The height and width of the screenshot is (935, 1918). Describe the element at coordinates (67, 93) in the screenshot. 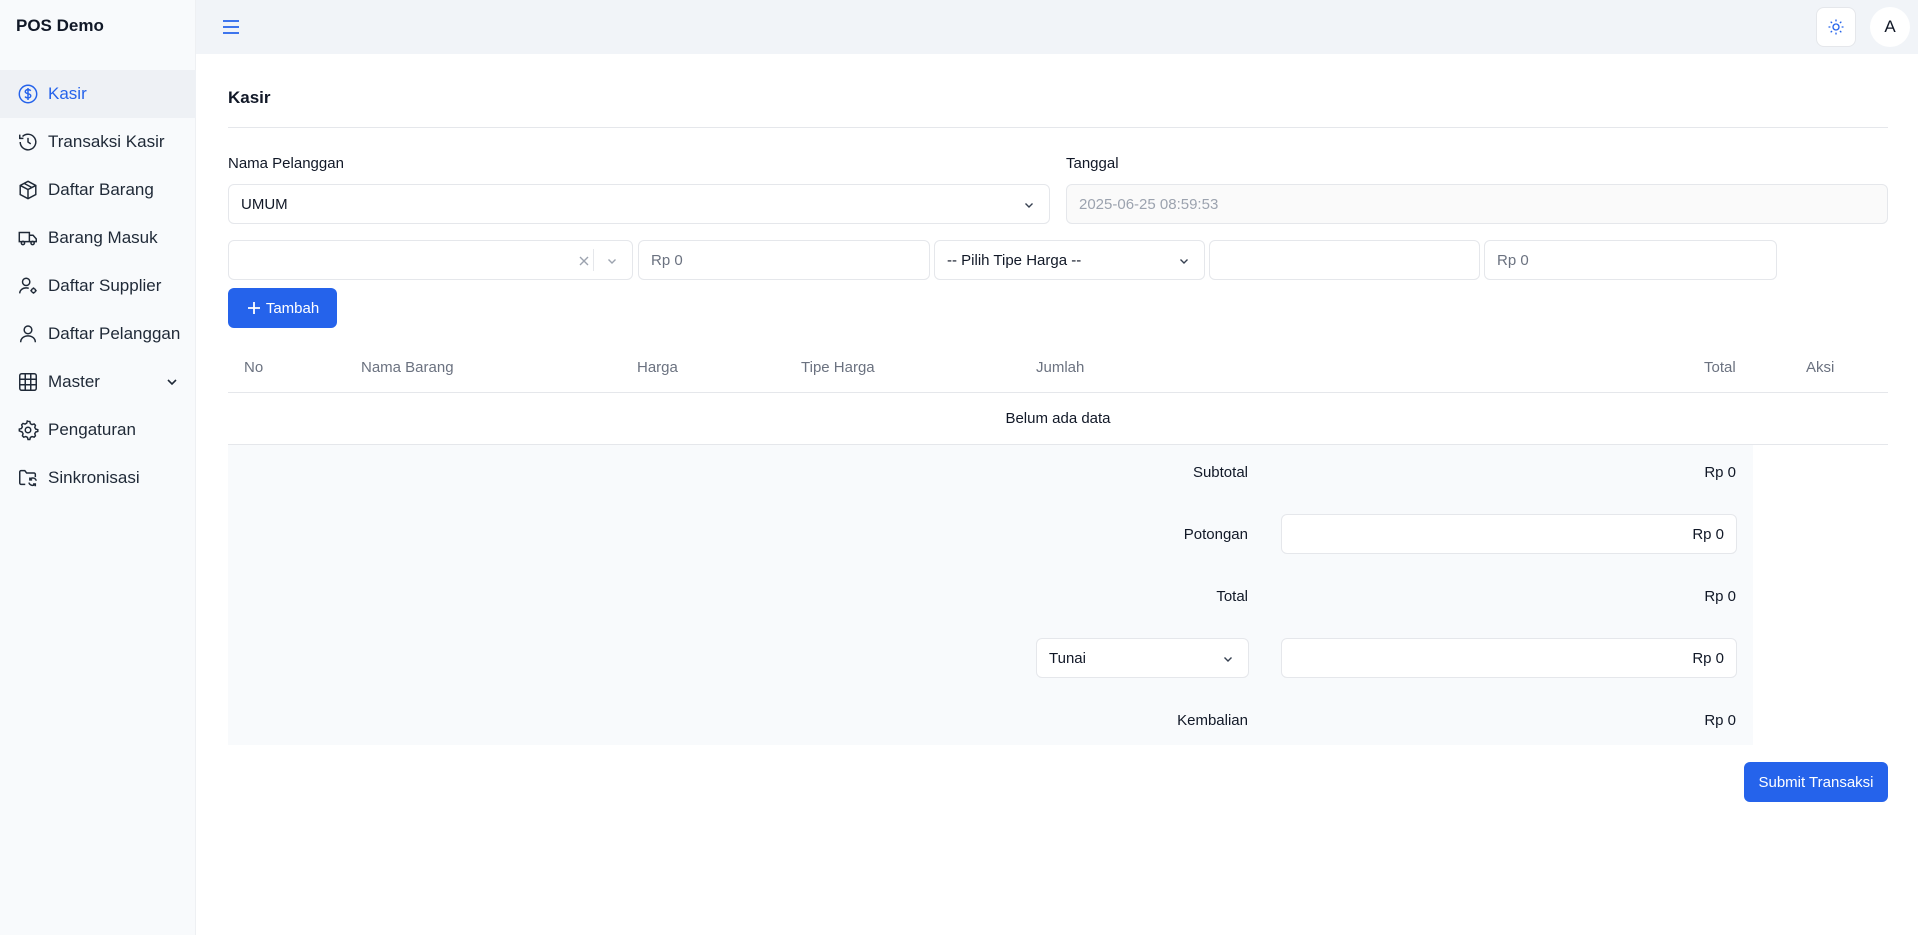

I see `sidebar-item-label: Kasir` at that location.